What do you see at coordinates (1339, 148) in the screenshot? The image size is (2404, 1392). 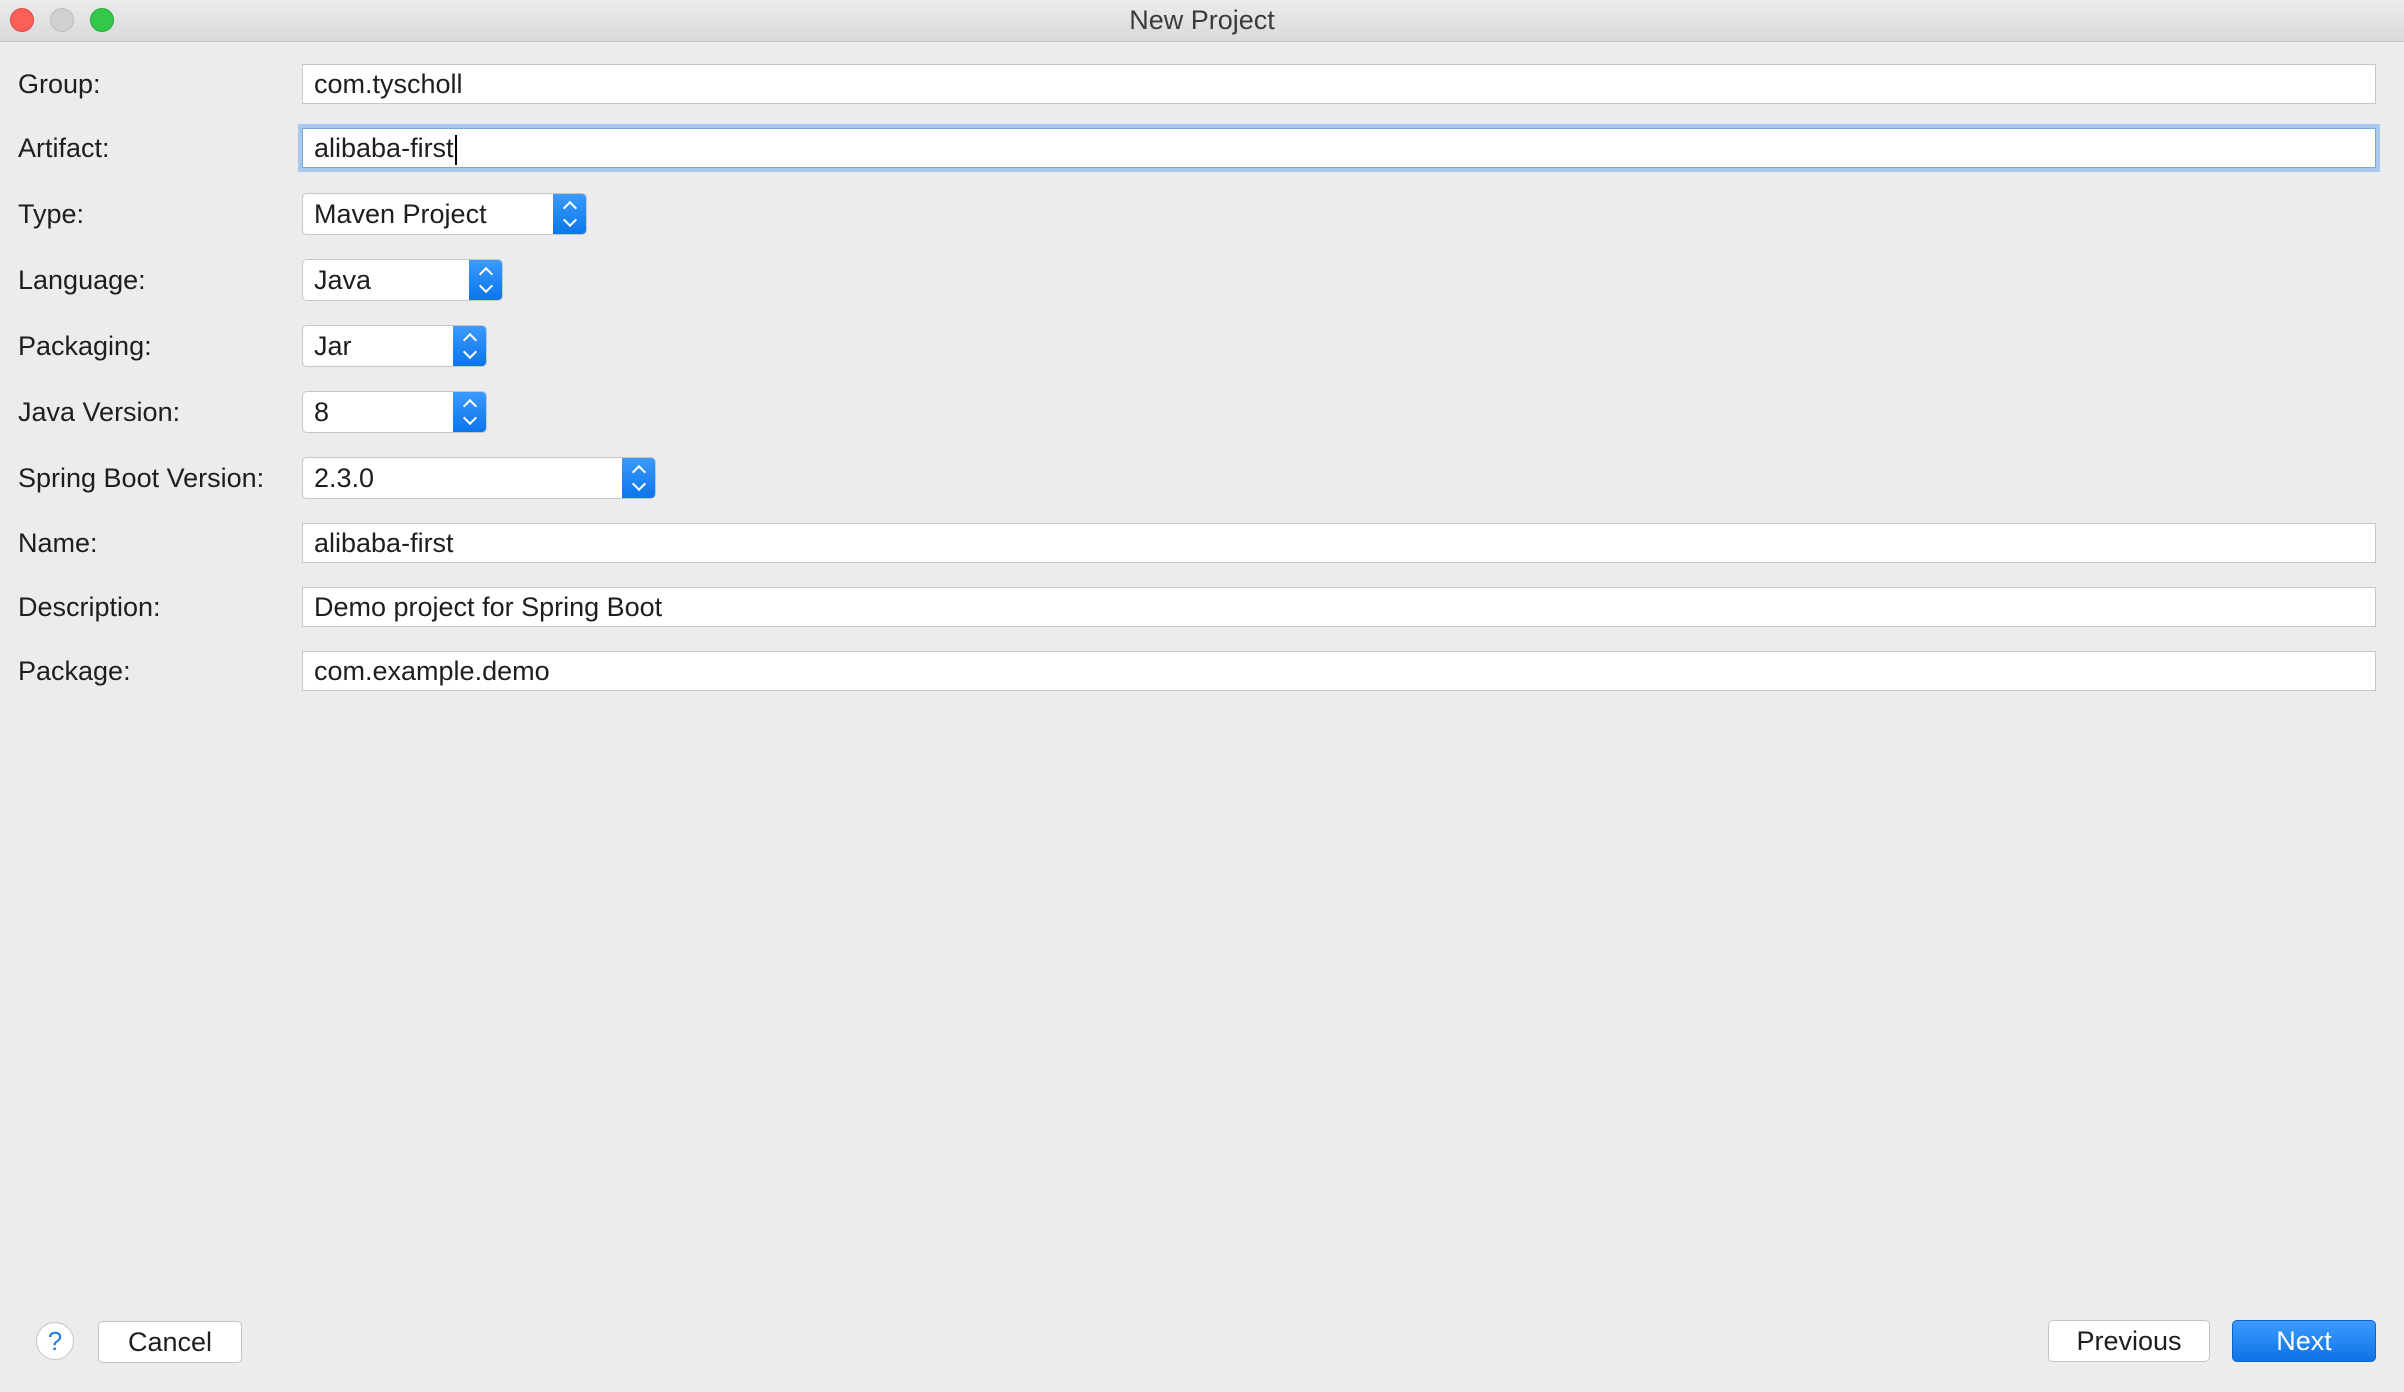 I see `artifact-field: alibaba-first` at bounding box center [1339, 148].